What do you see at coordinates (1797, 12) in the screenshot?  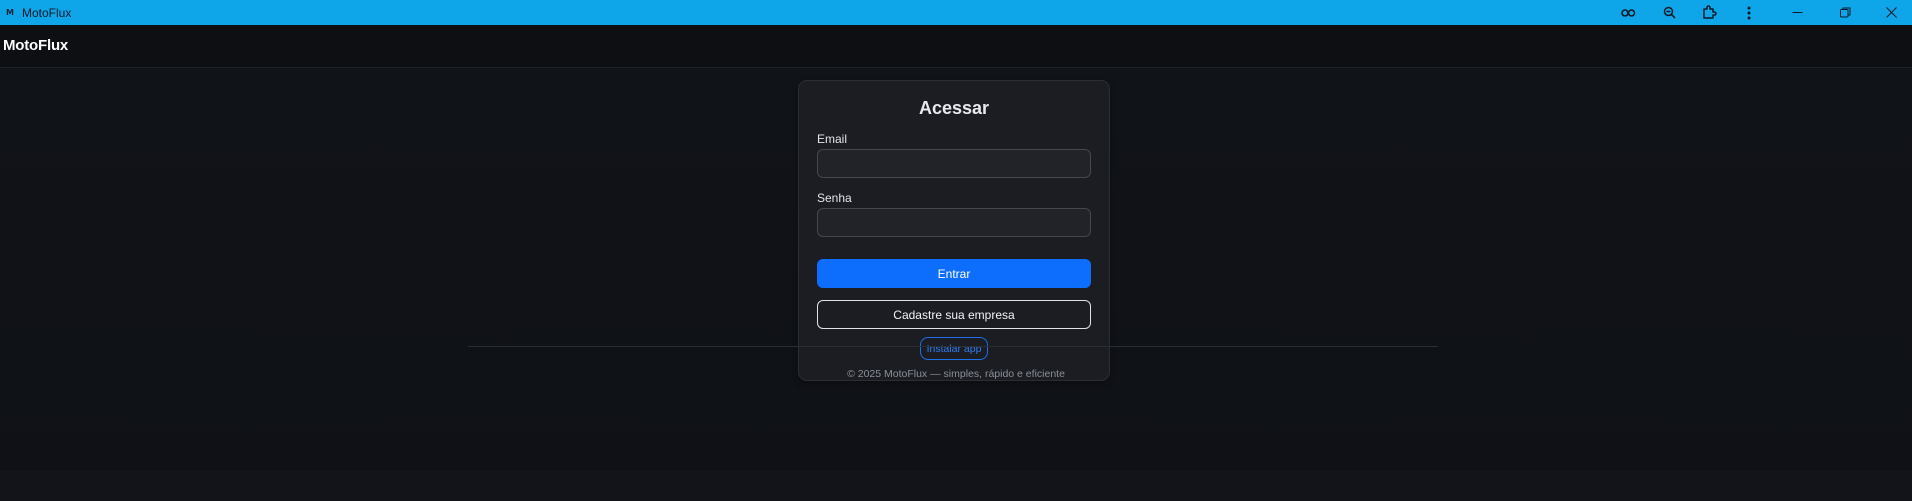 I see `minimize-icon` at bounding box center [1797, 12].